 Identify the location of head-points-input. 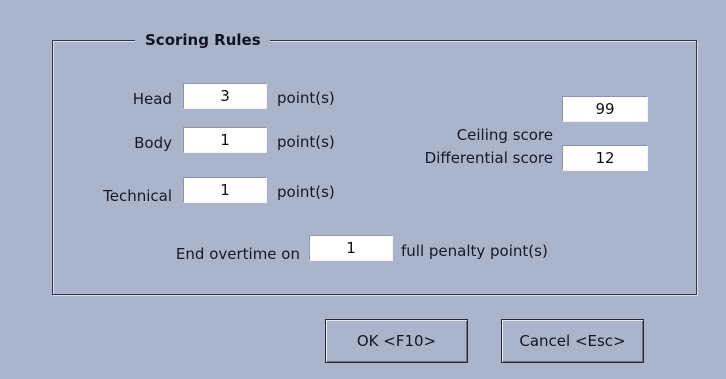
(225, 96).